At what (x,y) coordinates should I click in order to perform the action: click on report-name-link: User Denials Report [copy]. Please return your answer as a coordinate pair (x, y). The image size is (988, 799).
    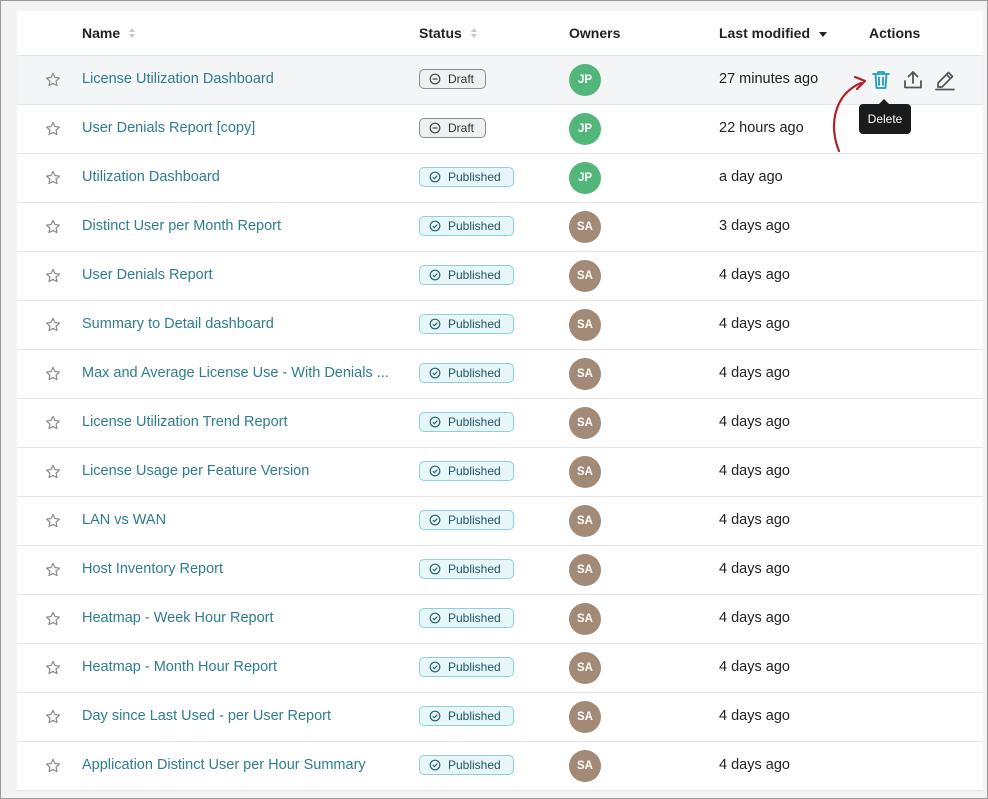
    Looking at the image, I should click on (168, 128).